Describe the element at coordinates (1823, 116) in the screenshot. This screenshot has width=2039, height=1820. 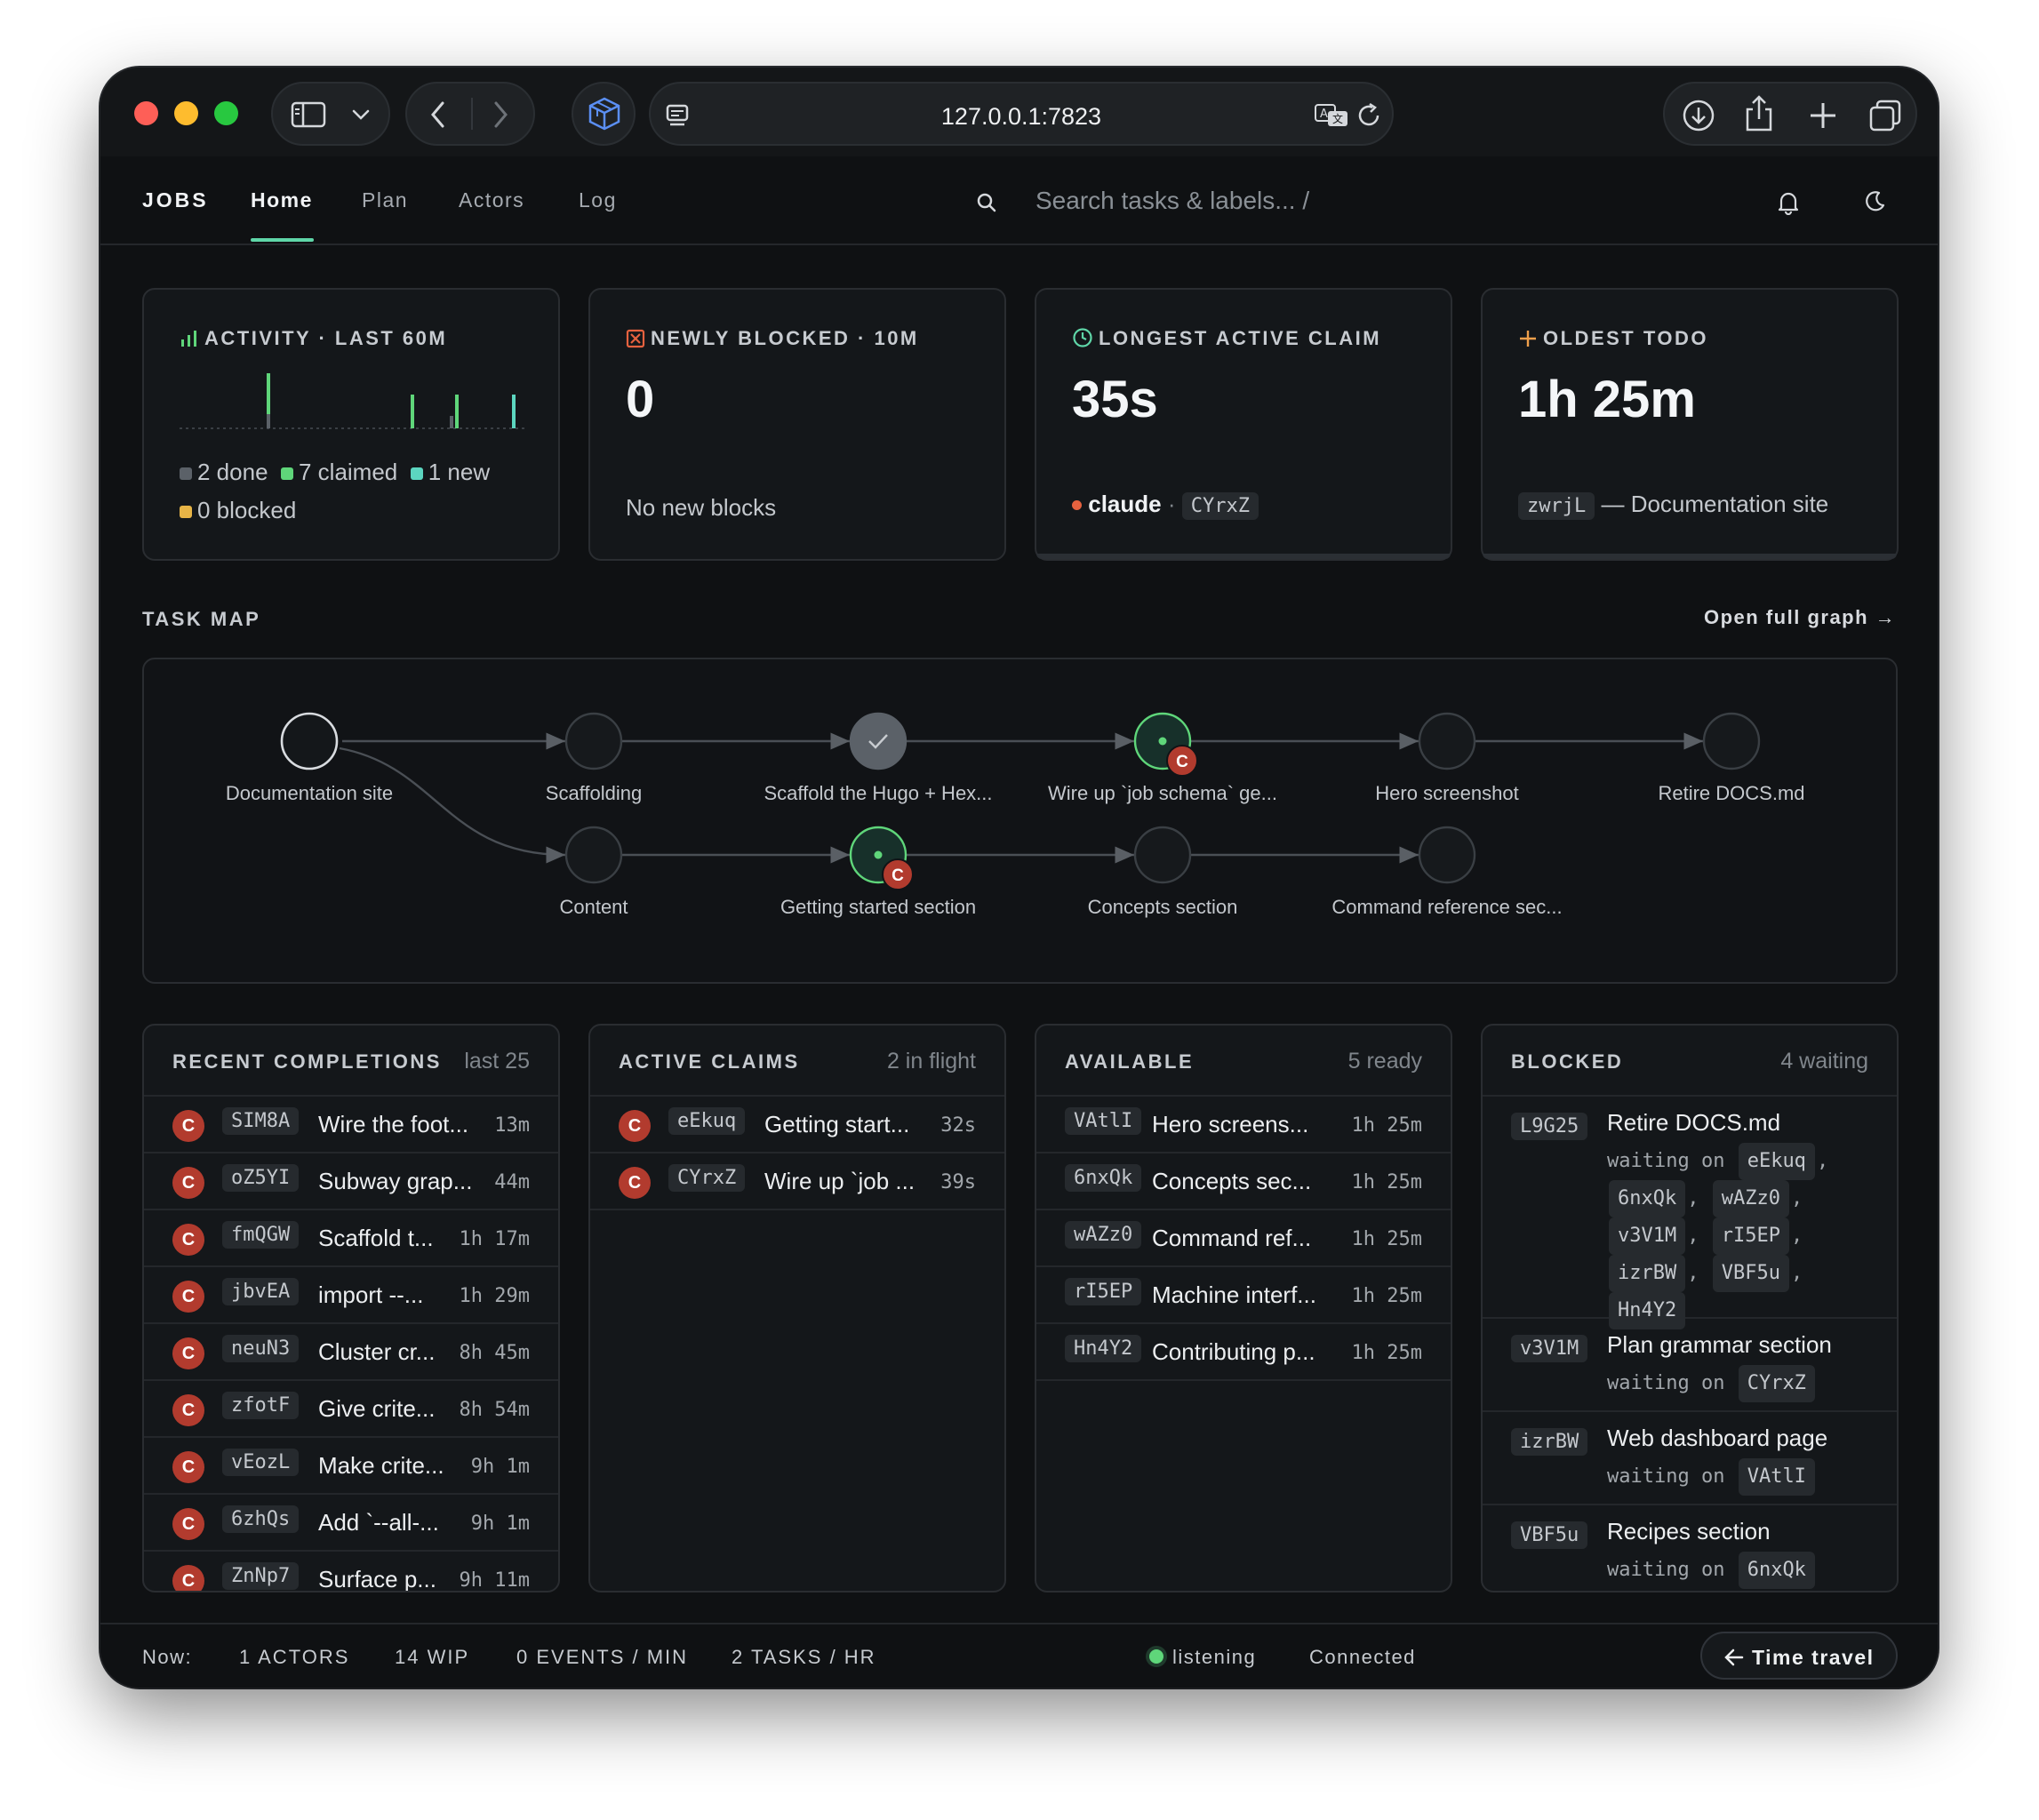
I see `new-tab-icon` at that location.